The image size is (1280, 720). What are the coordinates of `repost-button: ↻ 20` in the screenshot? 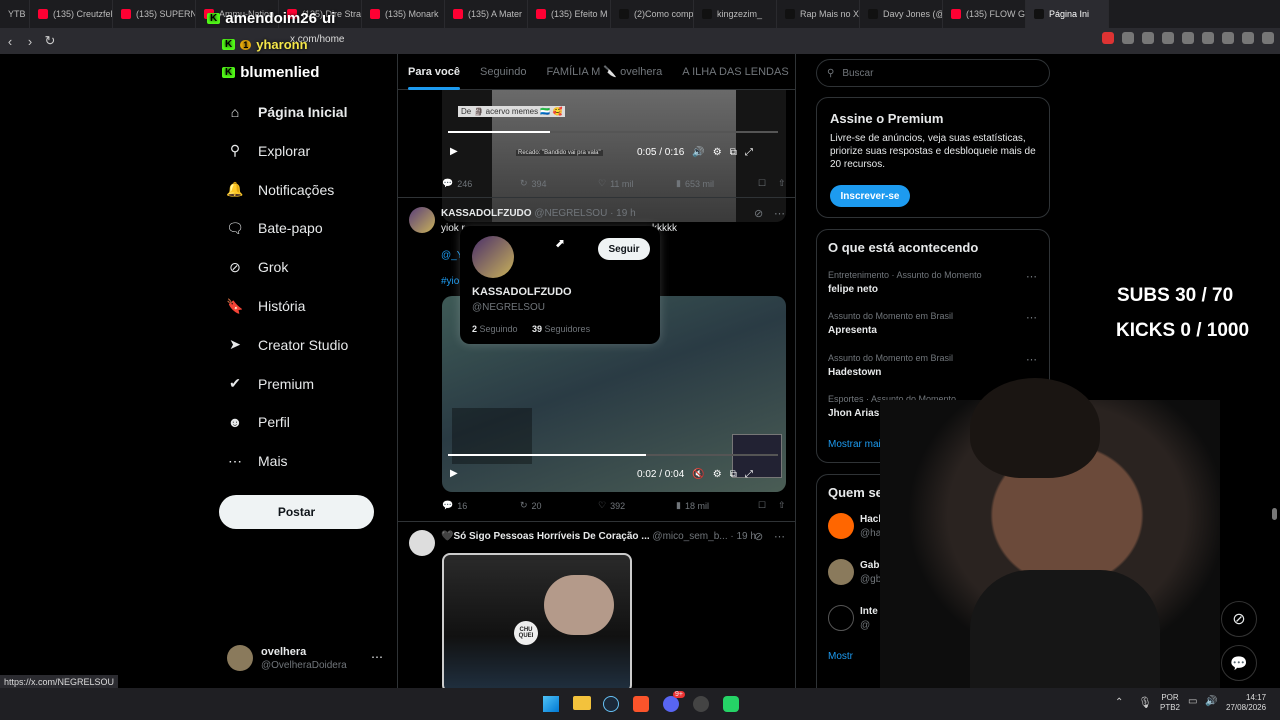 It's located at (559, 505).